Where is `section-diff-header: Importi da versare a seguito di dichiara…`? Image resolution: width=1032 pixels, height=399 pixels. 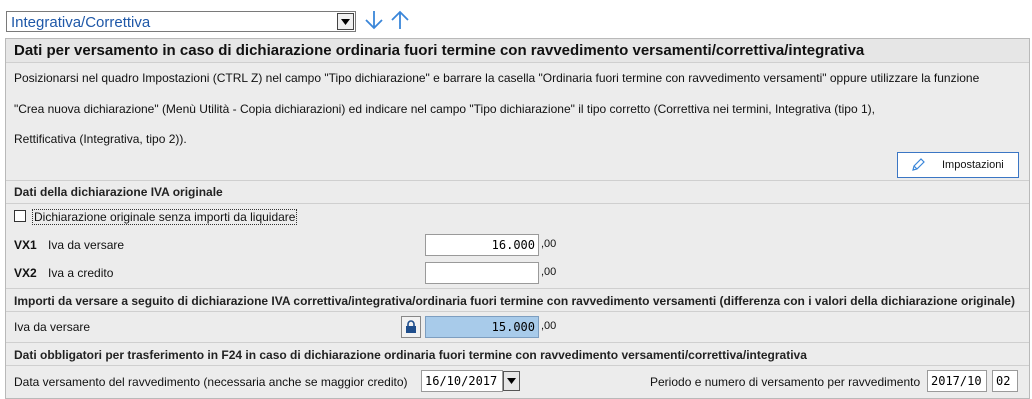
section-diff-header: Importi da versare a seguito di dichiara… is located at coordinates (517, 300).